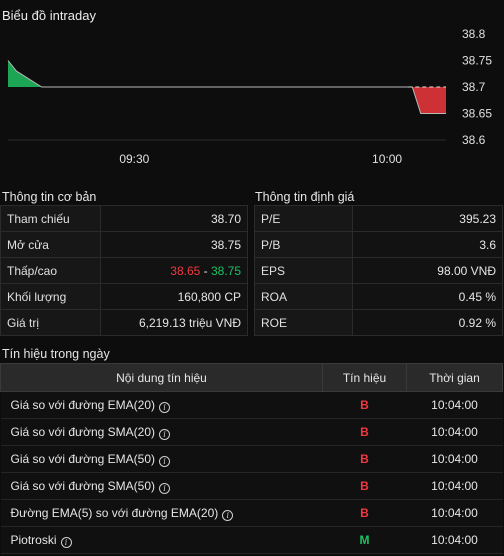 Image resolution: width=504 pixels, height=556 pixels. I want to click on low-high-price: 38.65 - 38.75, so click(174, 270).